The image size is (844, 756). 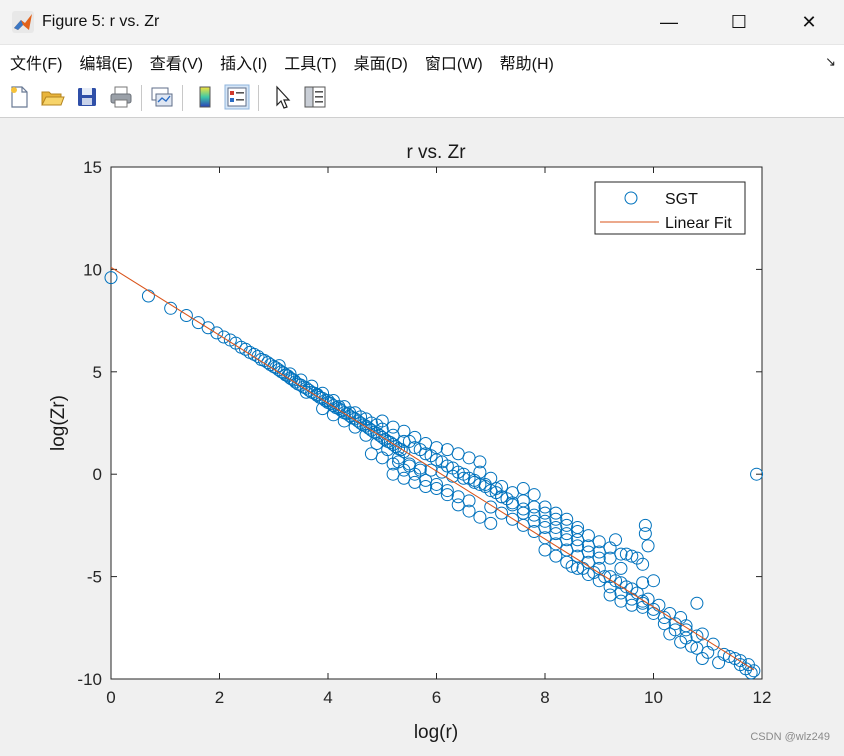 I want to click on menu-help: 帮助(H), so click(x=527, y=62).